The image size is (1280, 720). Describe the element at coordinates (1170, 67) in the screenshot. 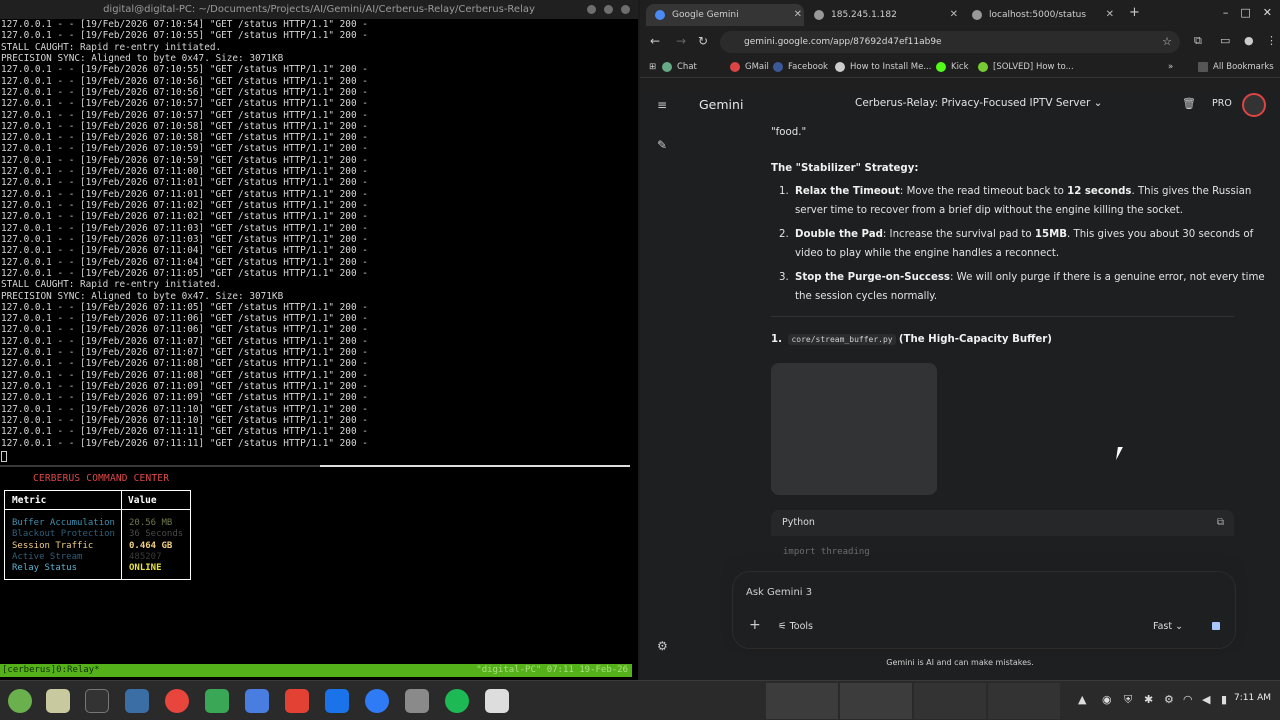

I see `more-bookmarks-icon: »` at that location.